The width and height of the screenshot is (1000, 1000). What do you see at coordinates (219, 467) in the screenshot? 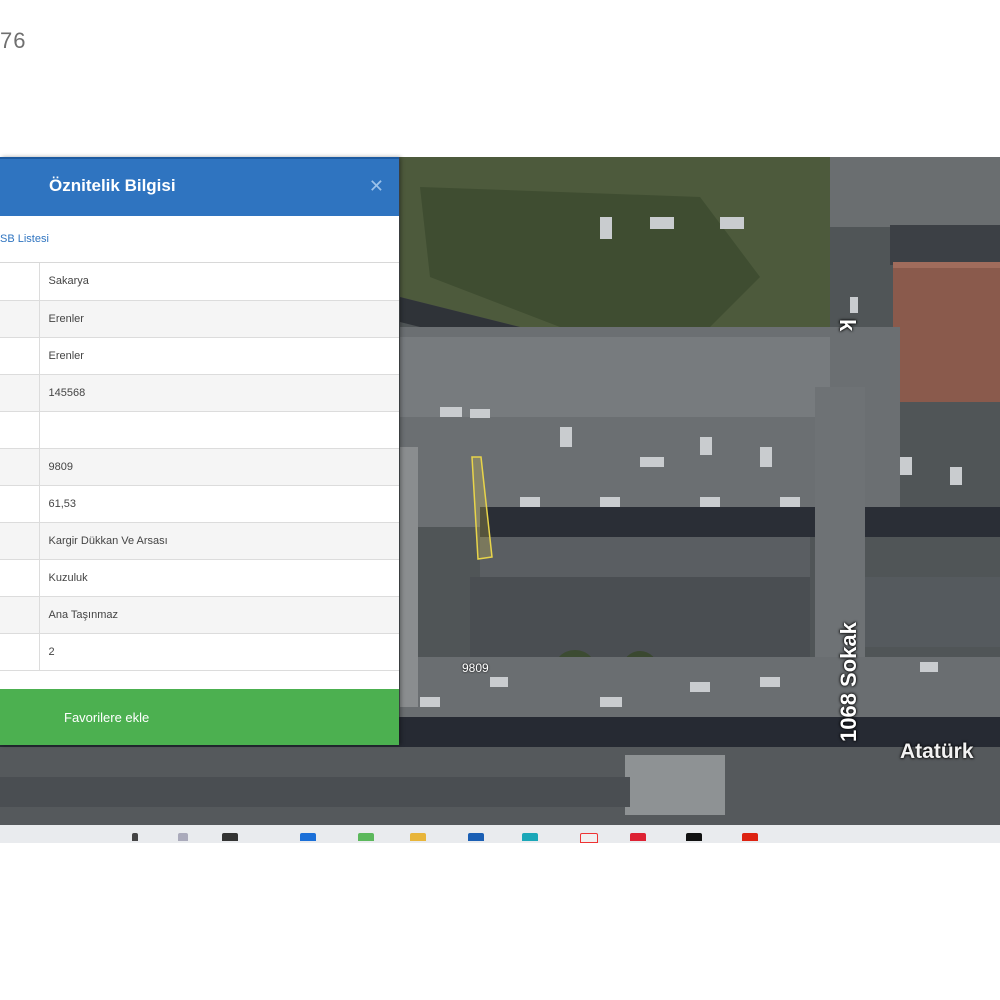
I see `attr-value: 9809` at bounding box center [219, 467].